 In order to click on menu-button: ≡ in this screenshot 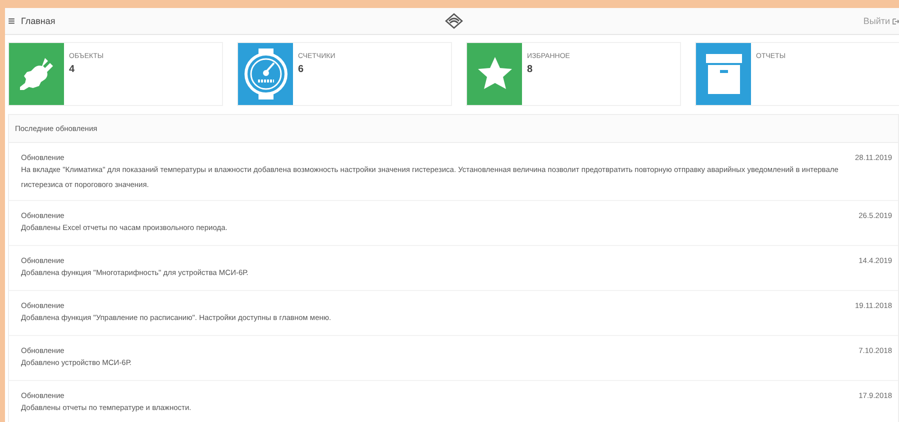, I will do `click(12, 21)`.